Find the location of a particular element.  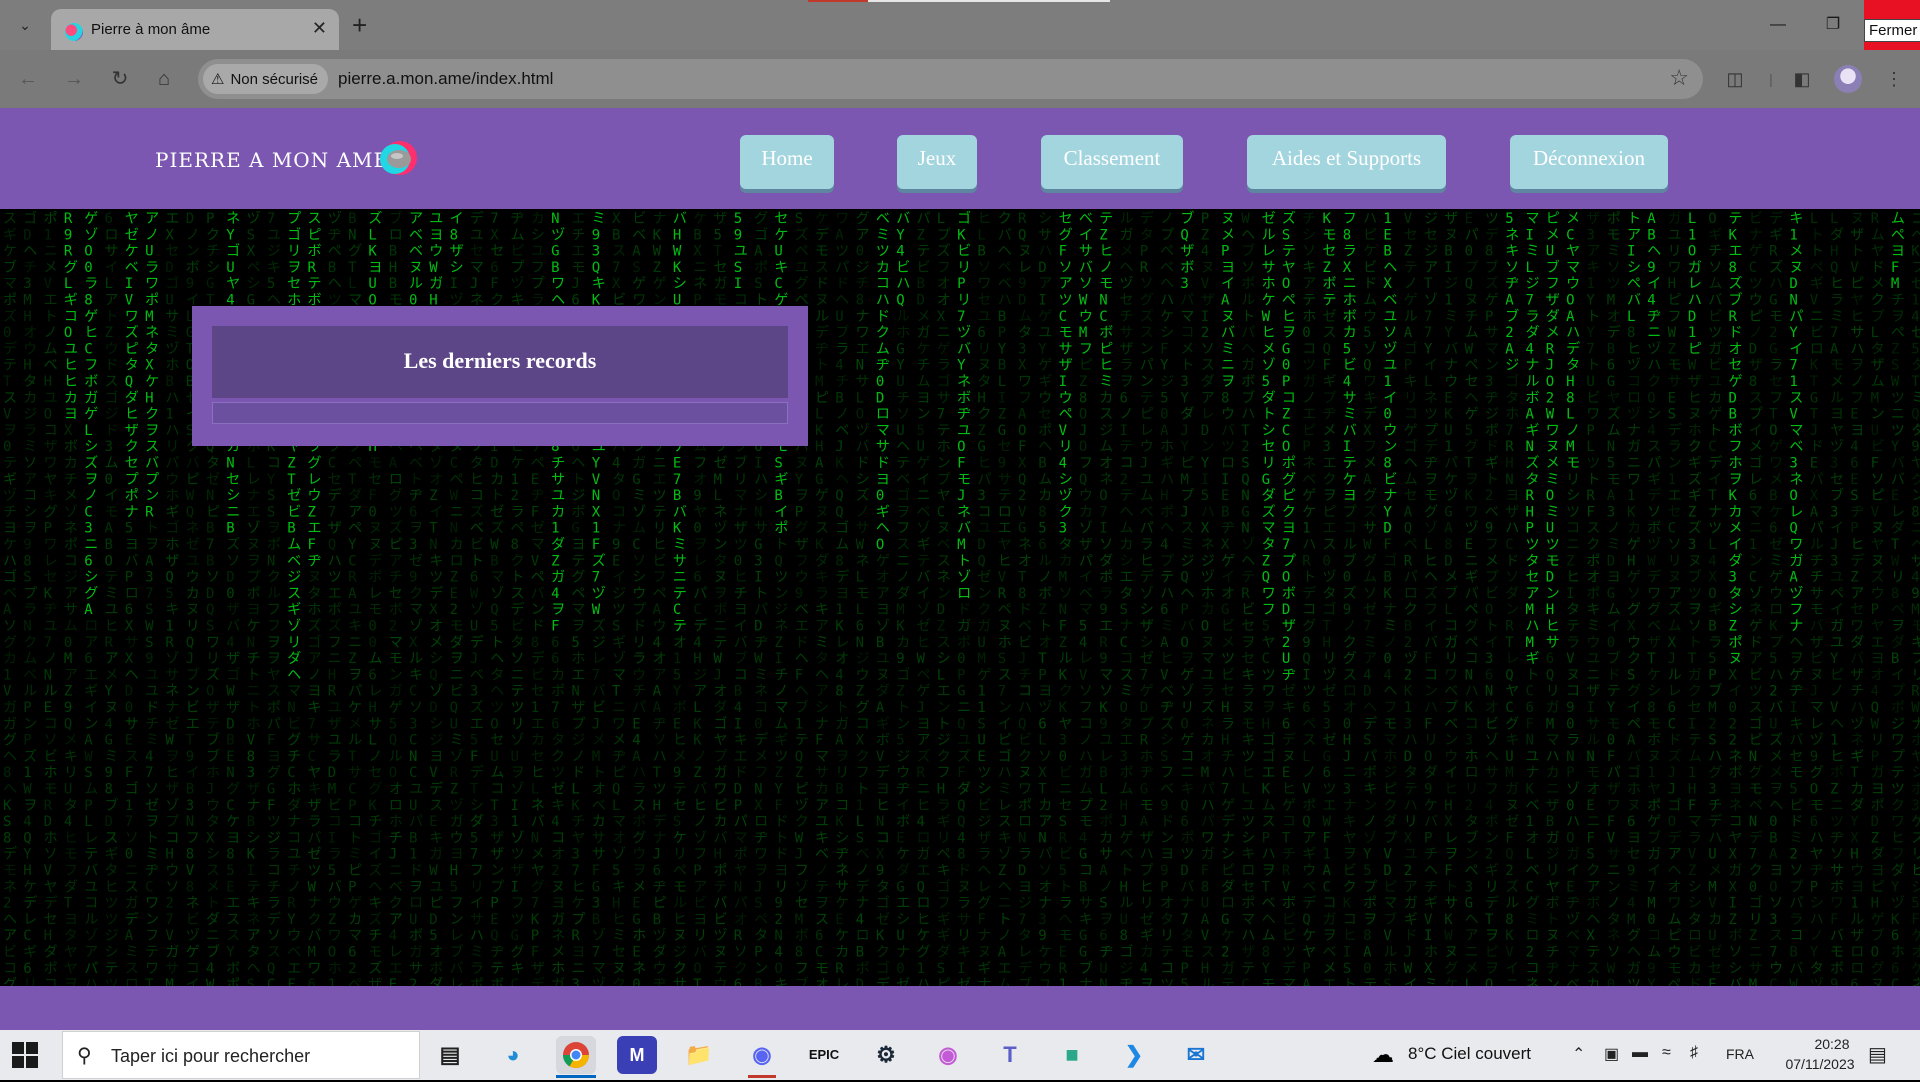

wifi-icon: ≈ is located at coordinates (1666, 1053).